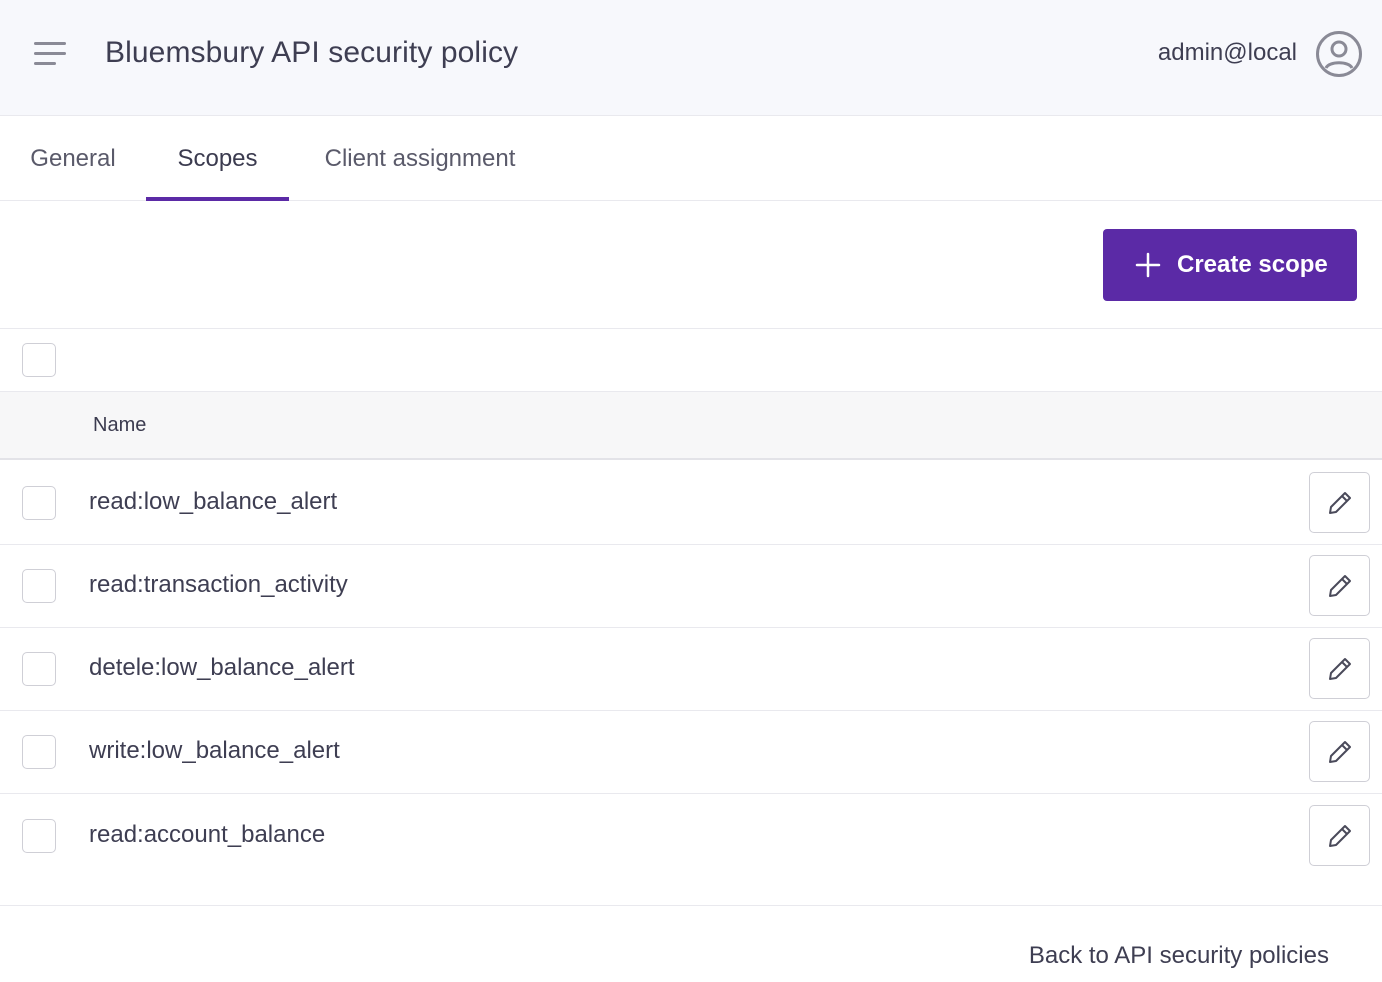 The image size is (1382, 982). I want to click on select-all-row, so click(691, 360).